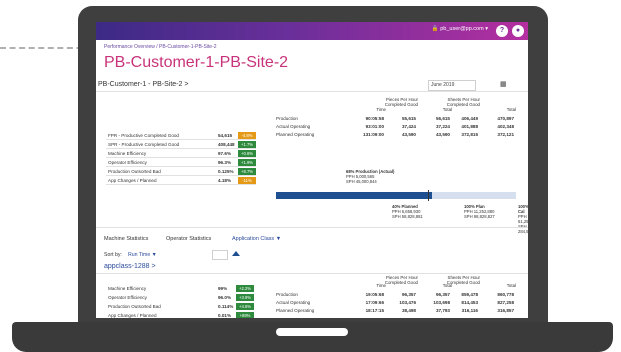 The image size is (621, 352). Describe the element at coordinates (181, 184) in the screenshot. I see `row-divider` at that location.